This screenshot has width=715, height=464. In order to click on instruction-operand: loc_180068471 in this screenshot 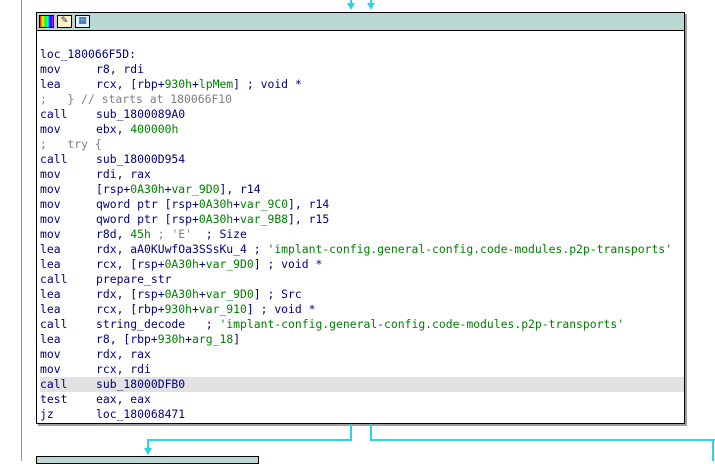, I will do `click(140, 414)`.